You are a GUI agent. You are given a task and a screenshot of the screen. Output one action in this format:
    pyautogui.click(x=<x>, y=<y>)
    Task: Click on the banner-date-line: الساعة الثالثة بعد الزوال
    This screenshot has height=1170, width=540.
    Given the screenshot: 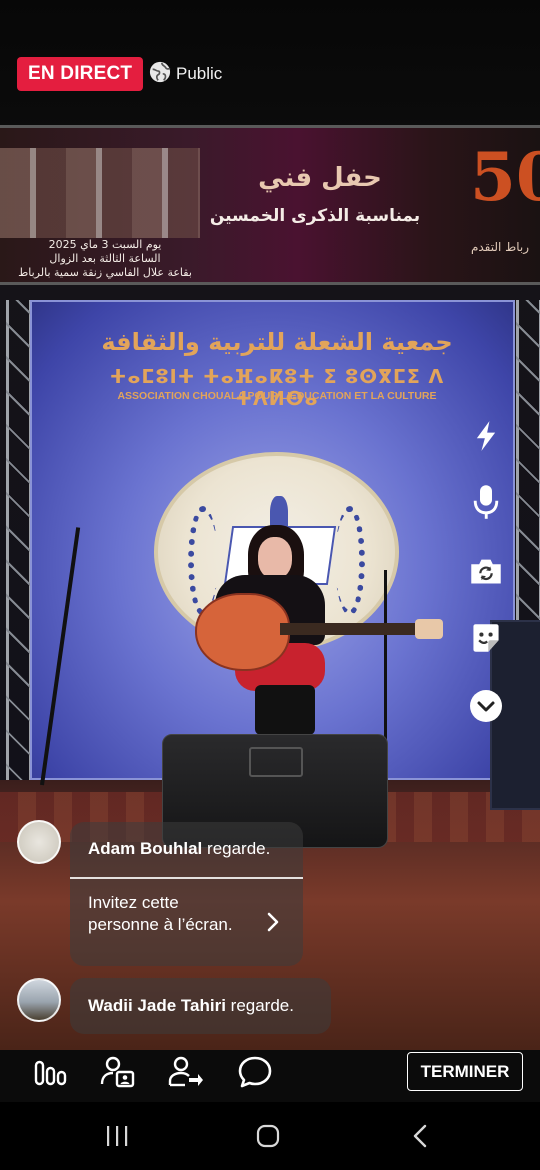 What is the action you would take?
    pyautogui.click(x=105, y=258)
    